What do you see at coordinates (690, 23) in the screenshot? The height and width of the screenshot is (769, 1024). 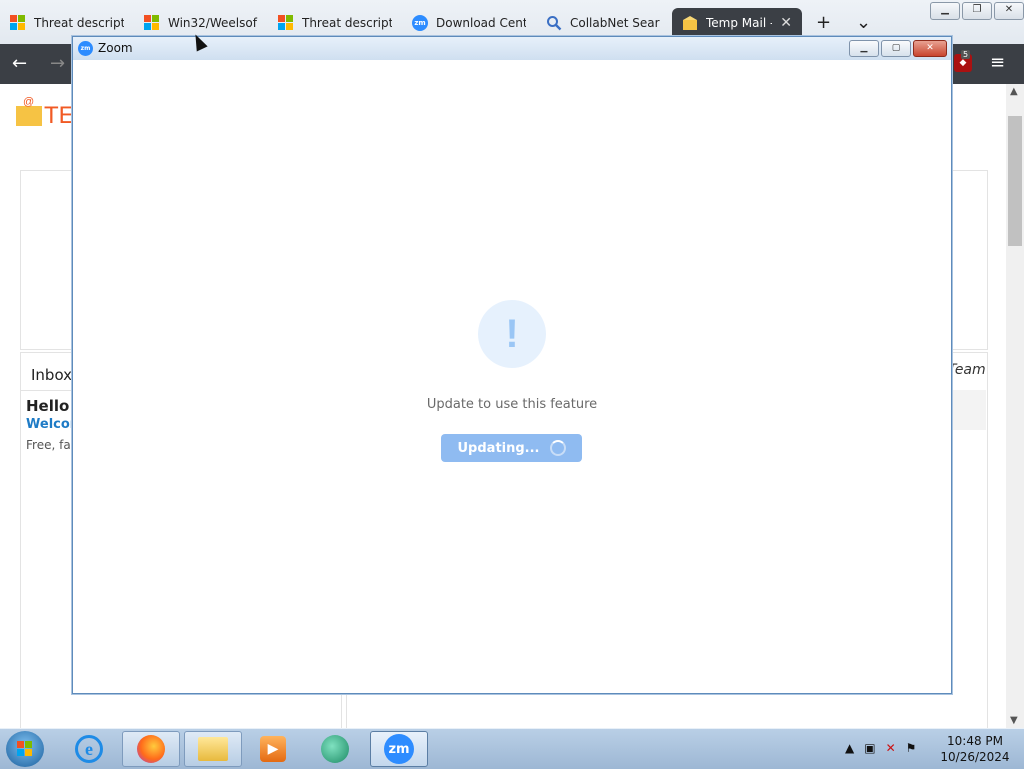 I see `mail-icon` at bounding box center [690, 23].